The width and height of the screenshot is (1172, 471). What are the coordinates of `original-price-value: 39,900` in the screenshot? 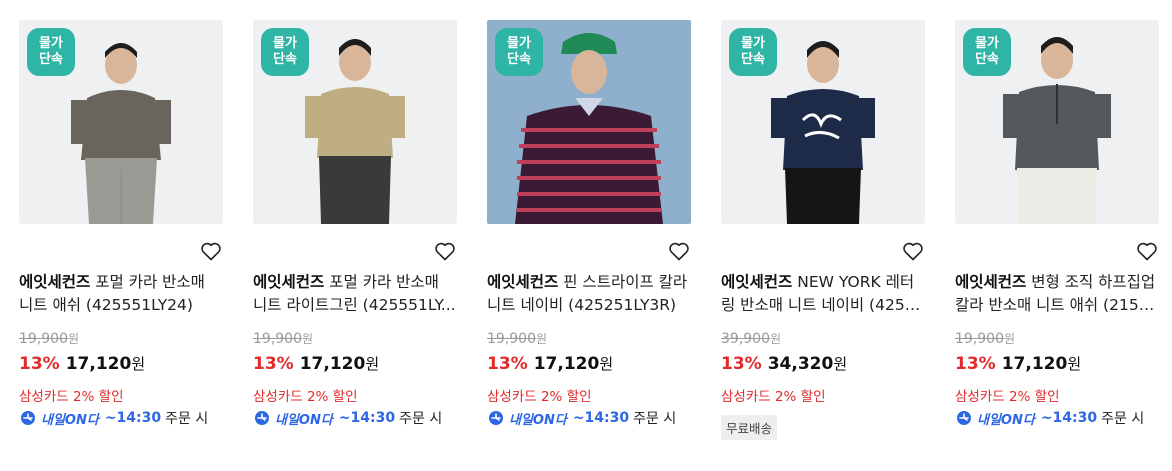 It's located at (745, 339).